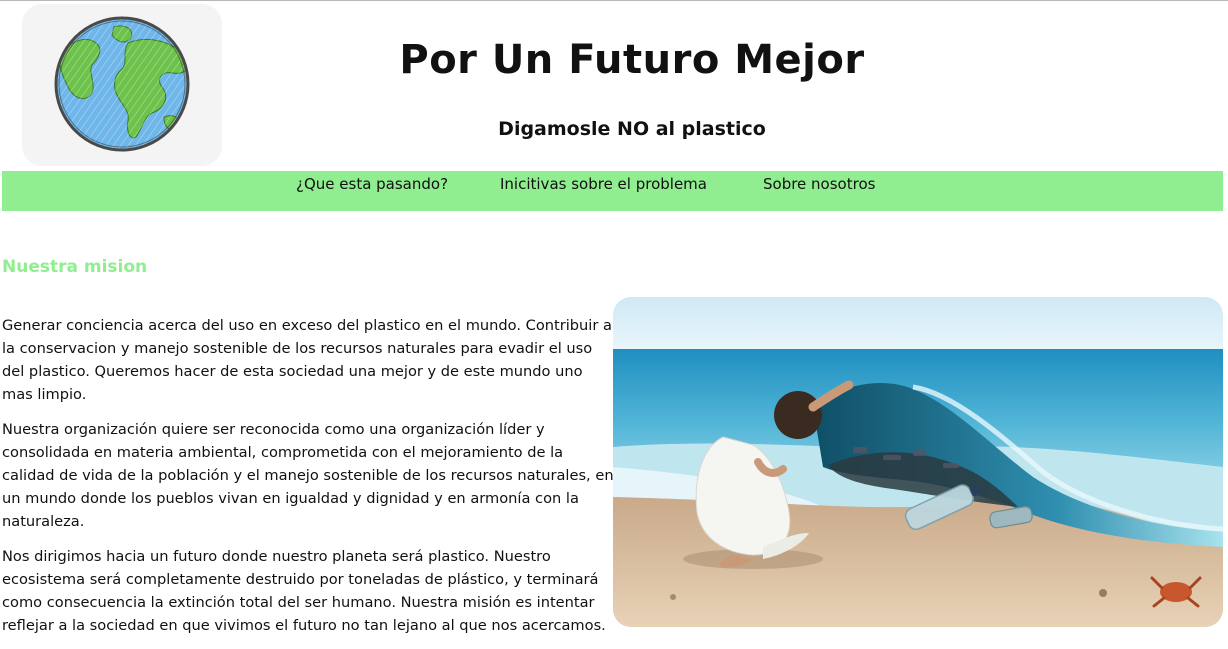  What do you see at coordinates (372, 184) in the screenshot?
I see `nav-link-que-esta-pasando: ¿Que esta pasando?` at bounding box center [372, 184].